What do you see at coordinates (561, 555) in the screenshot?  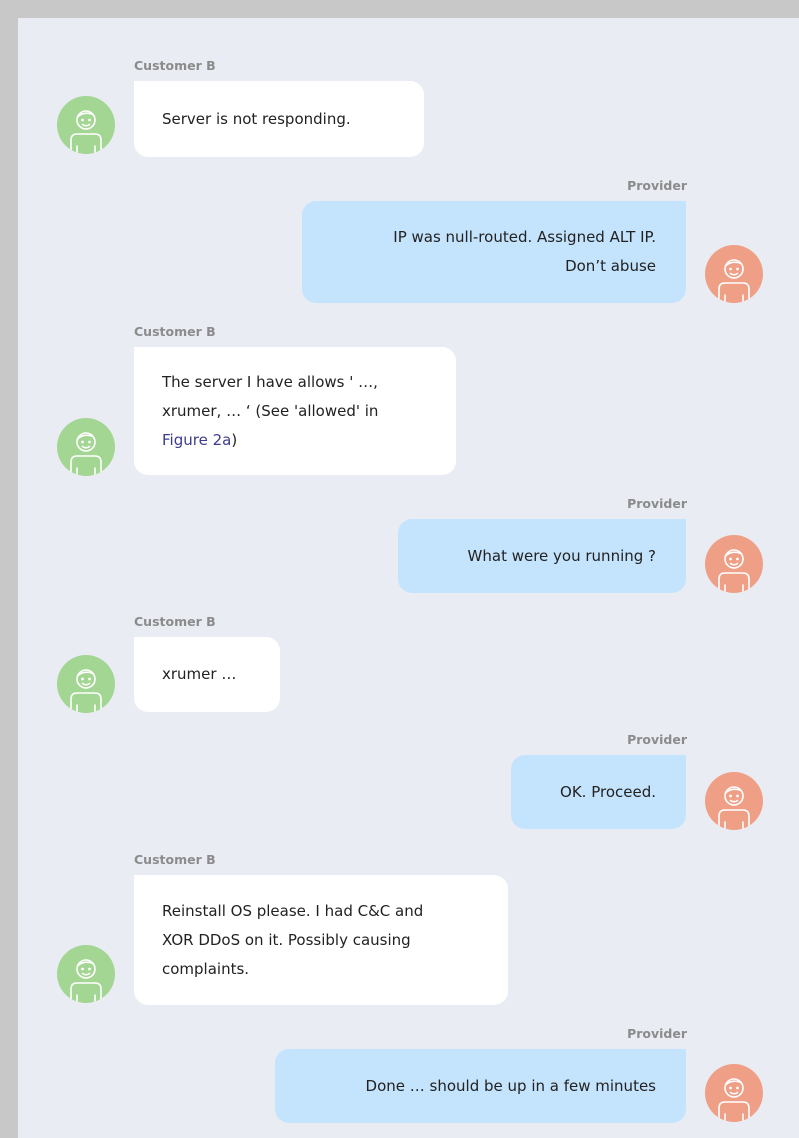 I see `message-line: What were you running ?` at bounding box center [561, 555].